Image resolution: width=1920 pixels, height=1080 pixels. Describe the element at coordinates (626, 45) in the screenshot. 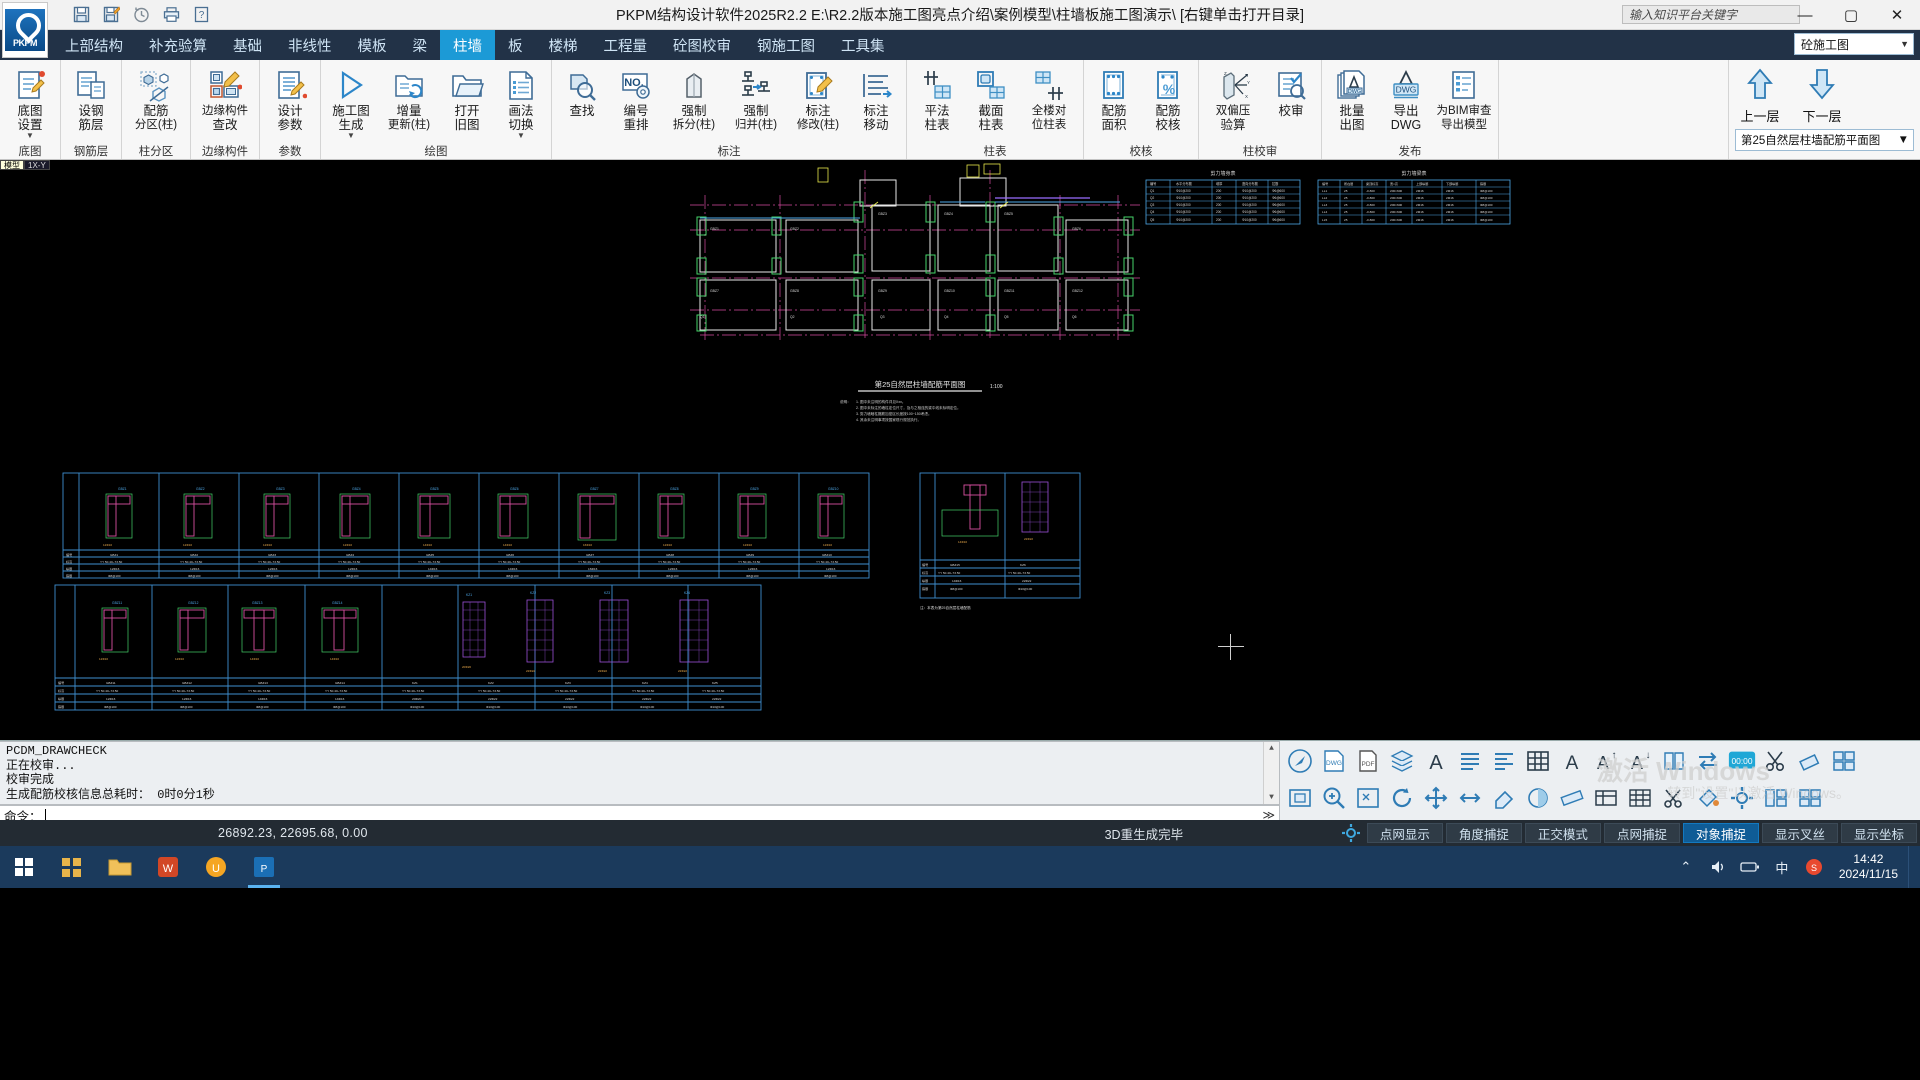

I see `menu-item-9: 工程量` at that location.